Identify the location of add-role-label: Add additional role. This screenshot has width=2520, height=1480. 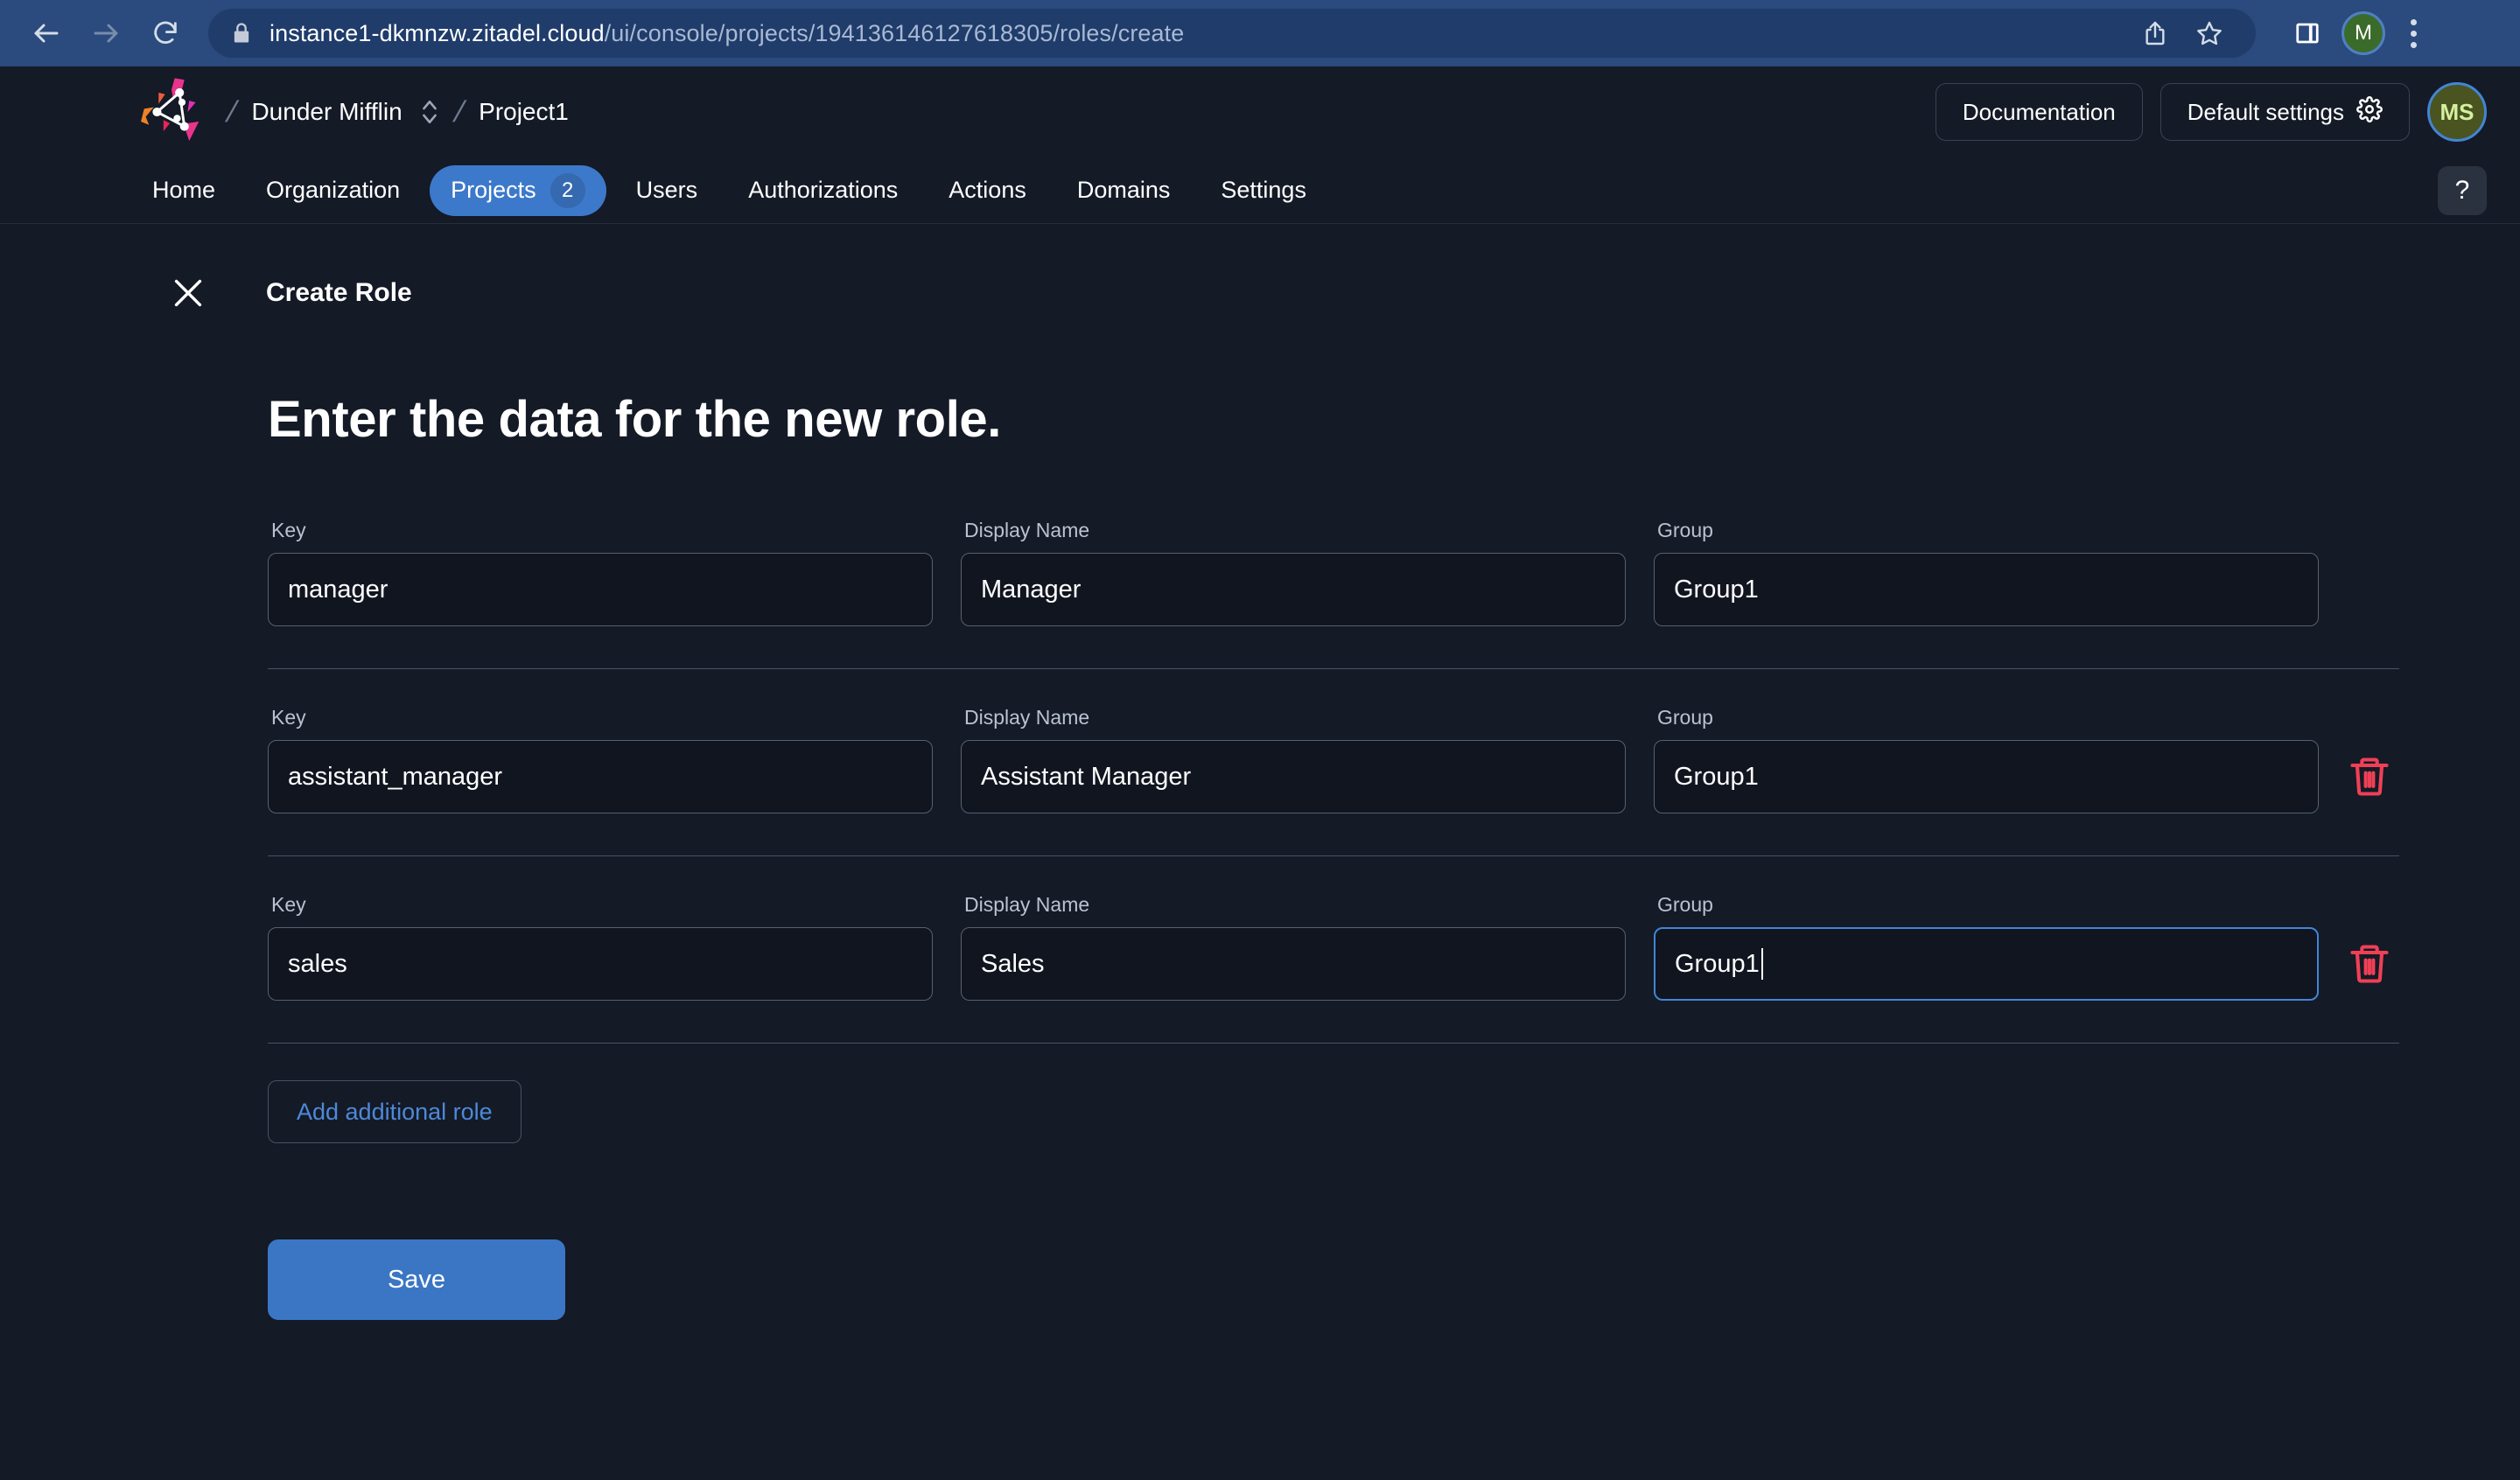
(395, 1111).